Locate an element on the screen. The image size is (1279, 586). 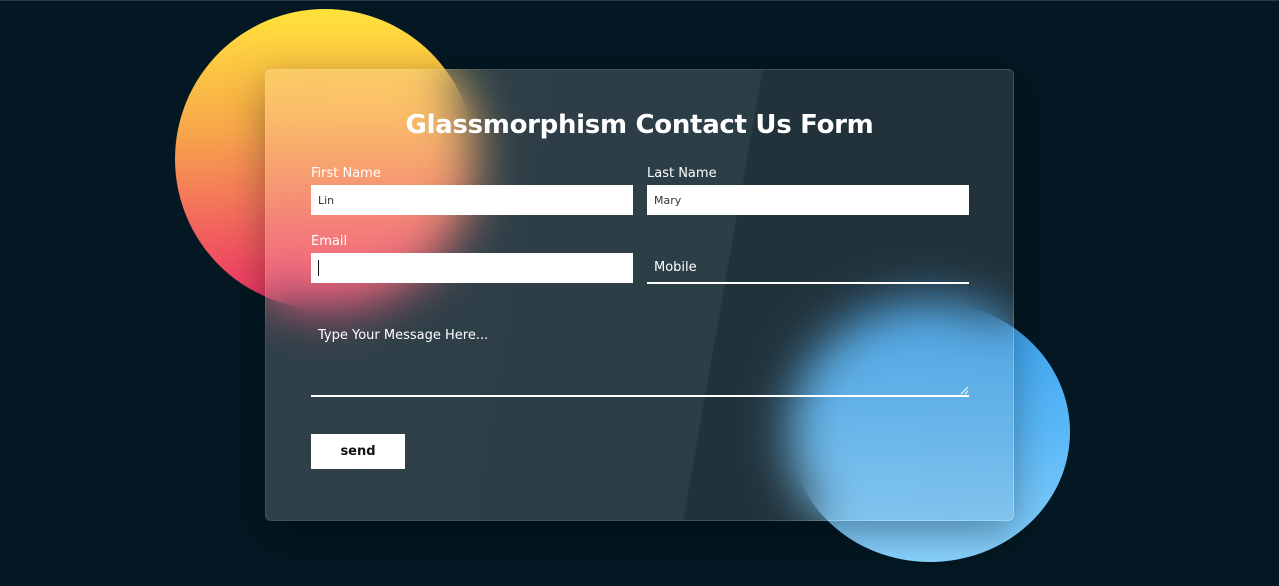
first-name-value: Lin is located at coordinates (326, 200).